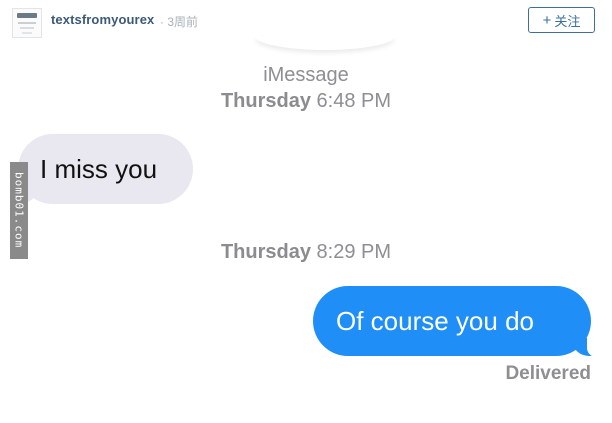 The width and height of the screenshot is (612, 423). I want to click on received-message-bubble: I miss you, so click(98, 170).